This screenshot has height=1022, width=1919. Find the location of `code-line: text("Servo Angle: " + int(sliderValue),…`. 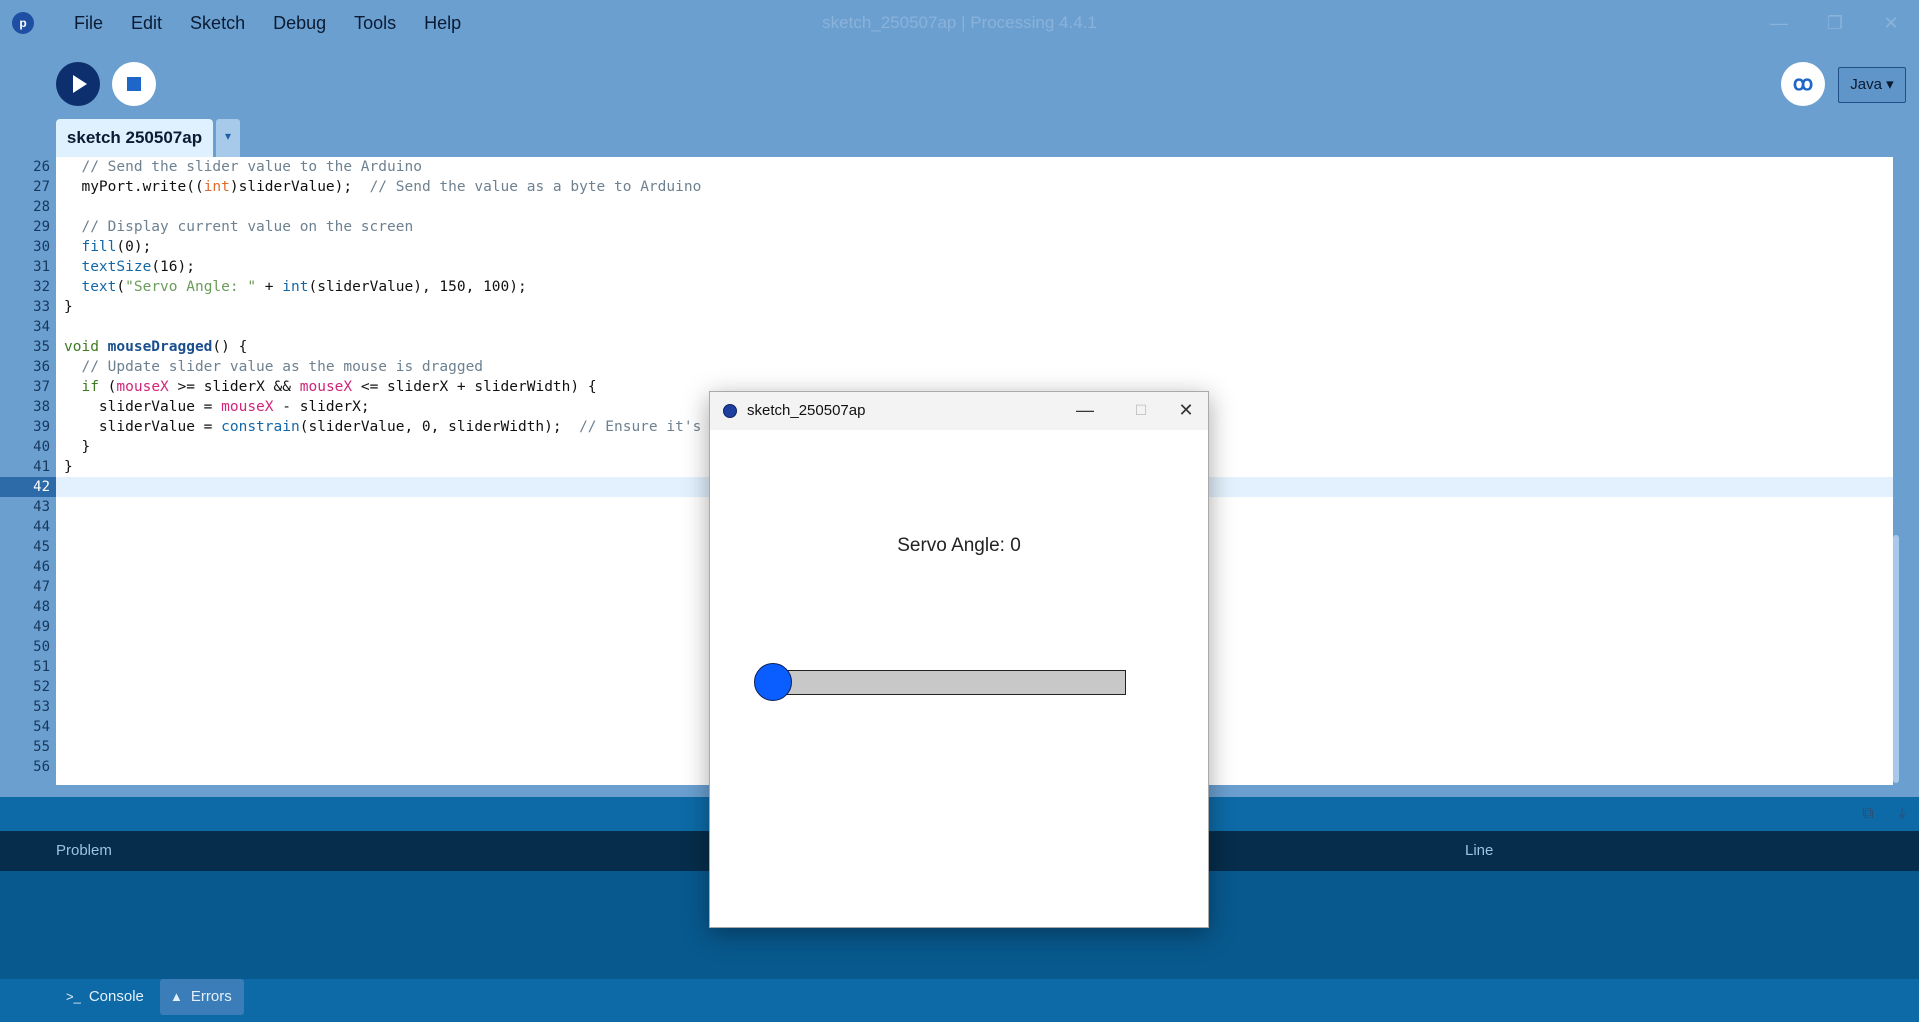

code-line: text("Servo Angle: " + int(sliderValue),… is located at coordinates (304, 287).